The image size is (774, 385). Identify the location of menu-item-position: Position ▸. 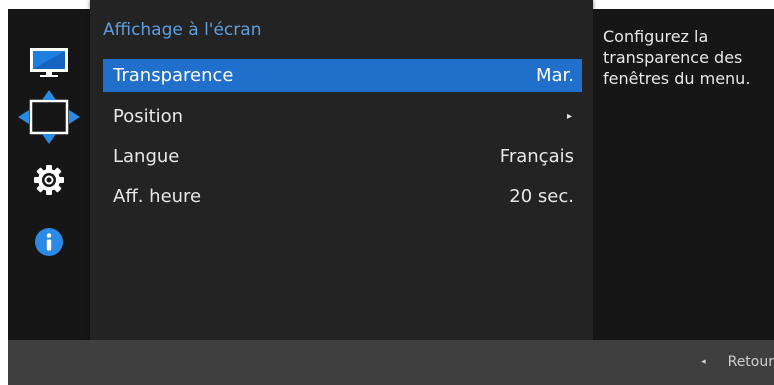
(342, 116).